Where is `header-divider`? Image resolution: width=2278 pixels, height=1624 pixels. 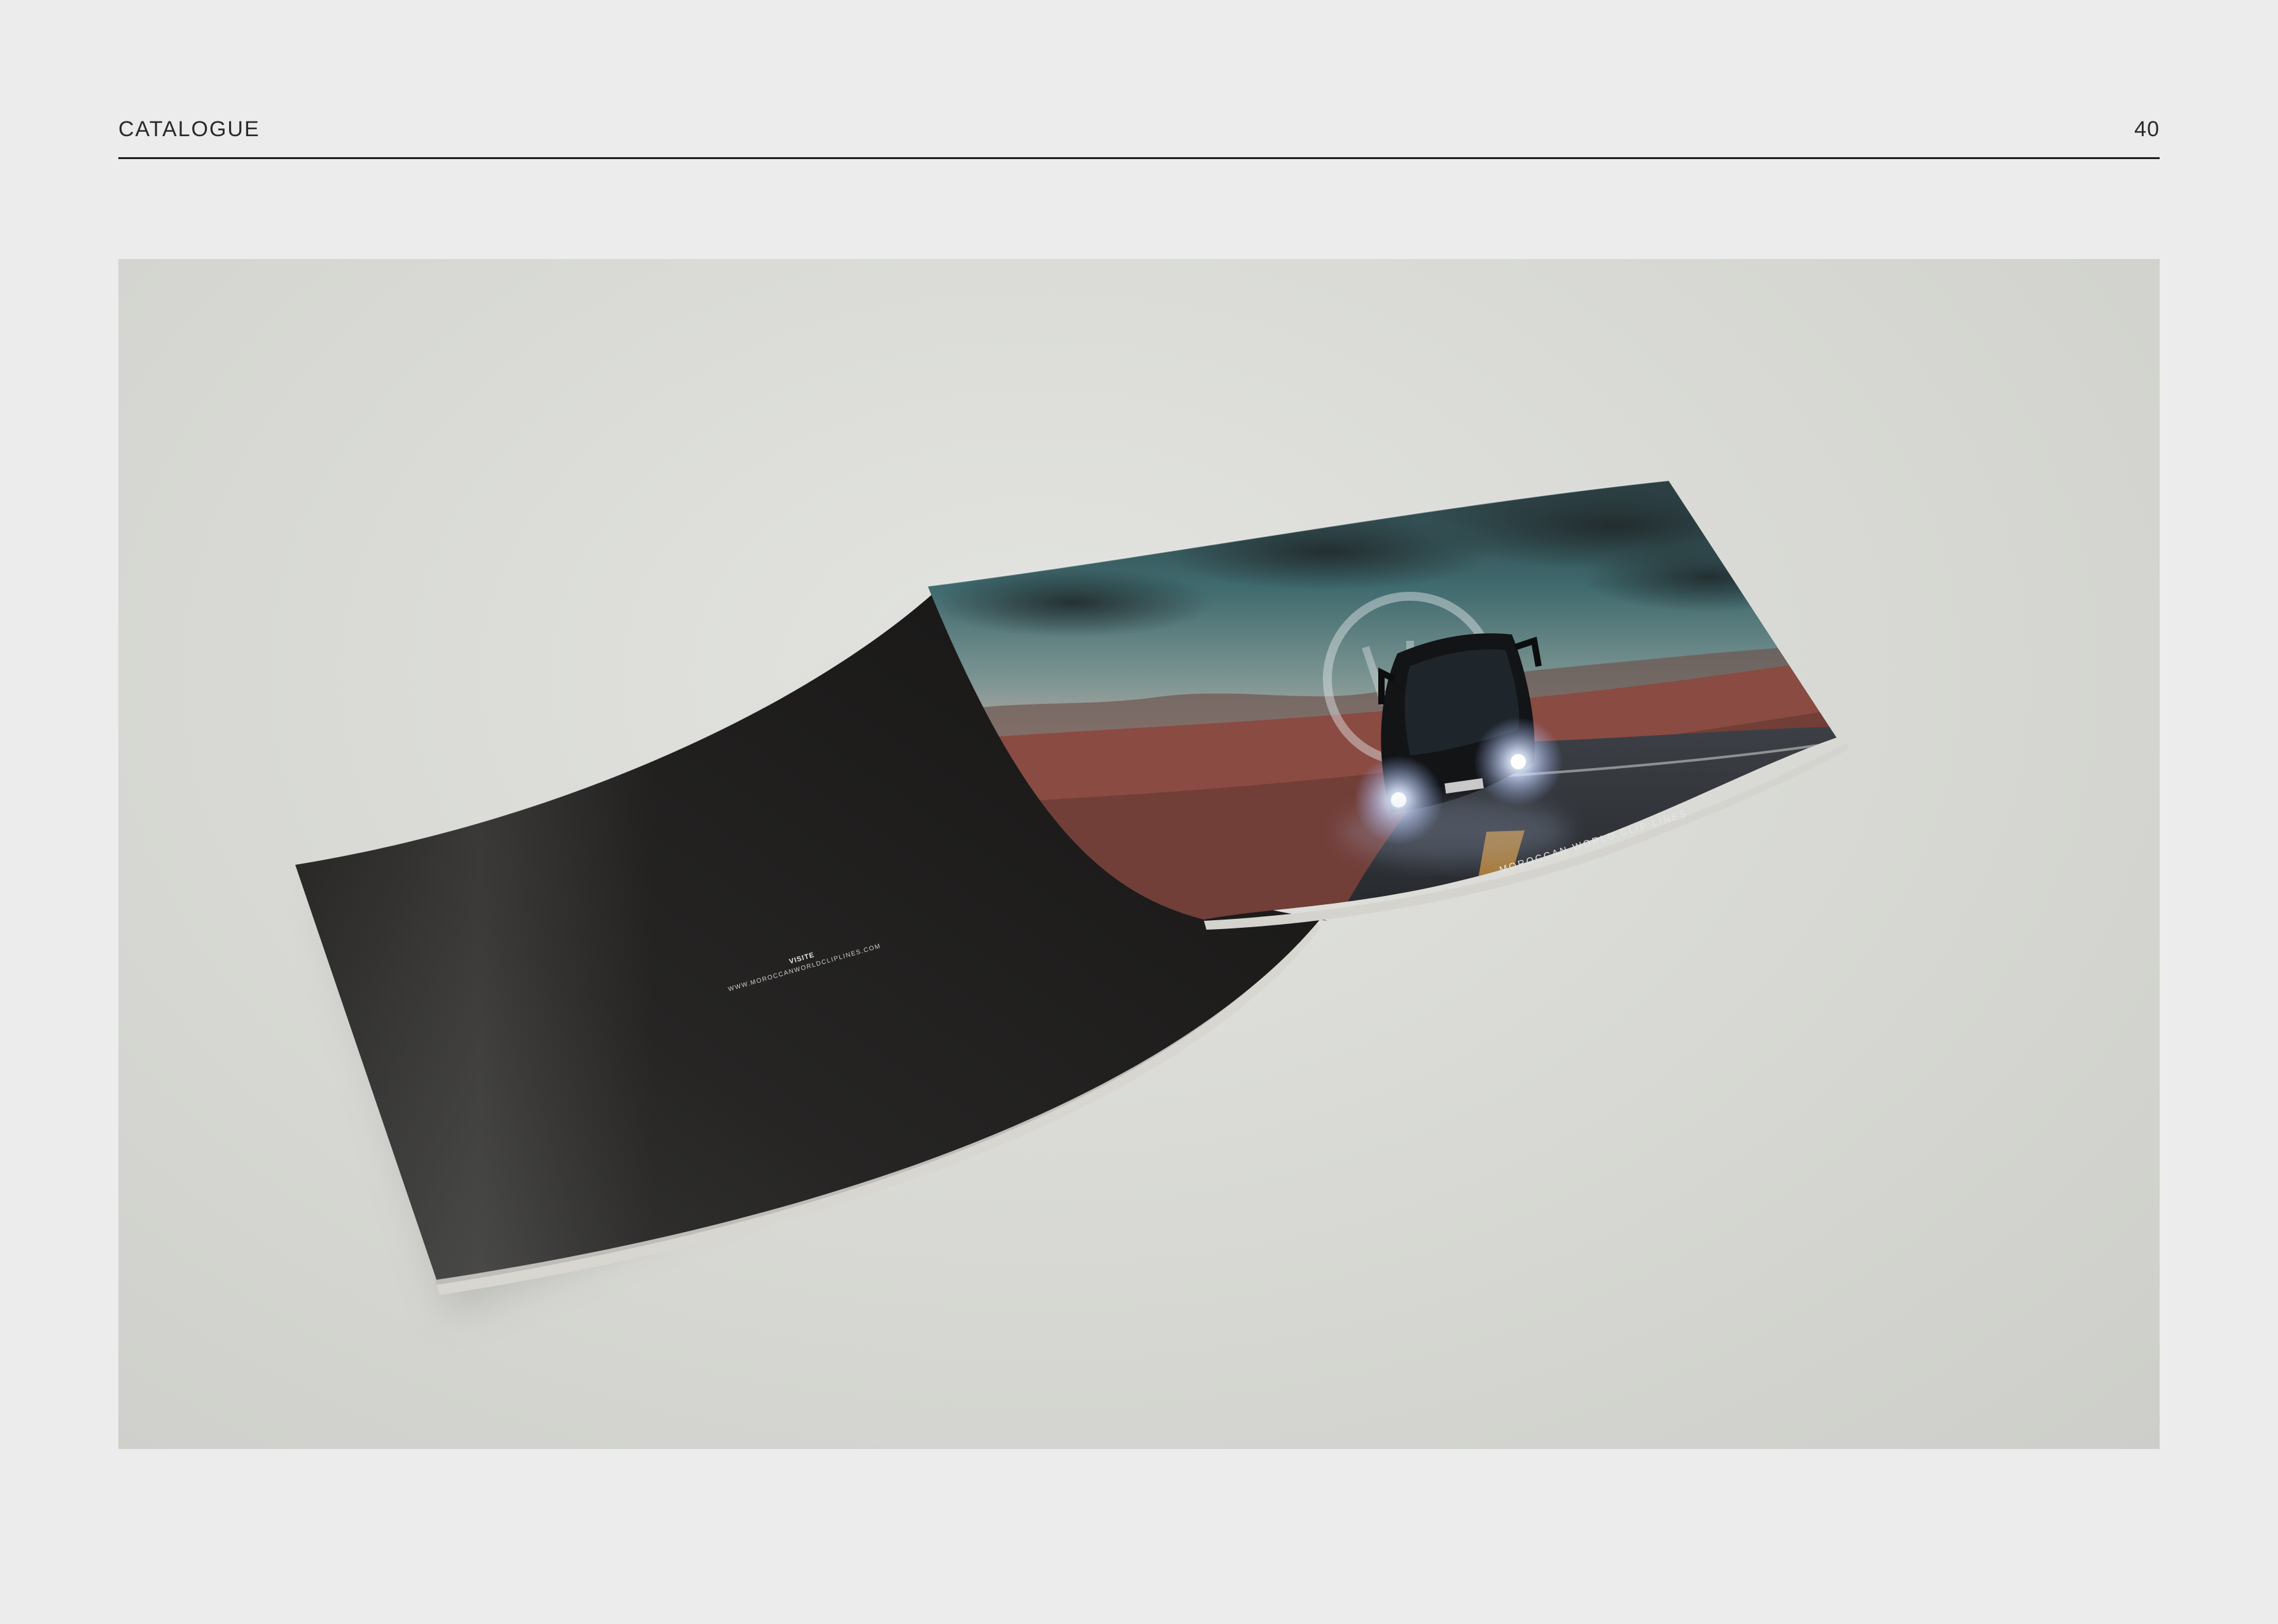
header-divider is located at coordinates (1139, 158).